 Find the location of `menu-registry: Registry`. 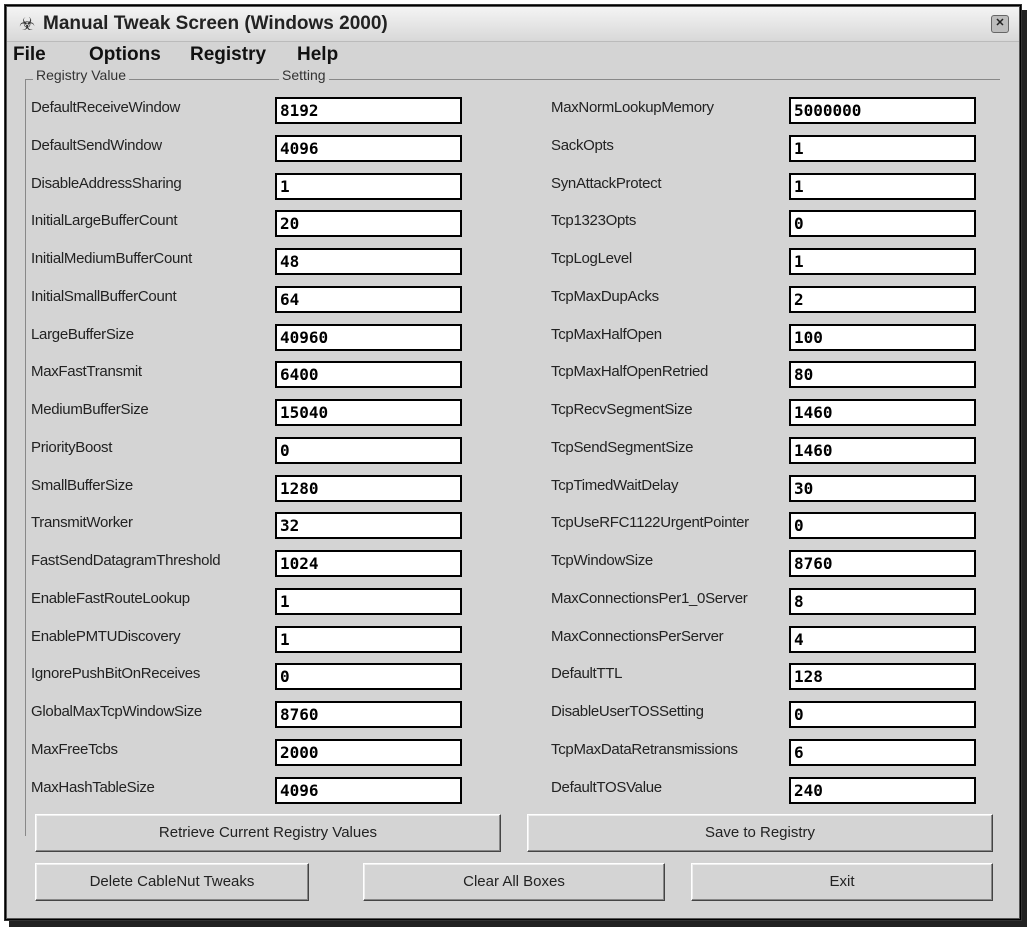

menu-registry: Registry is located at coordinates (228, 55).